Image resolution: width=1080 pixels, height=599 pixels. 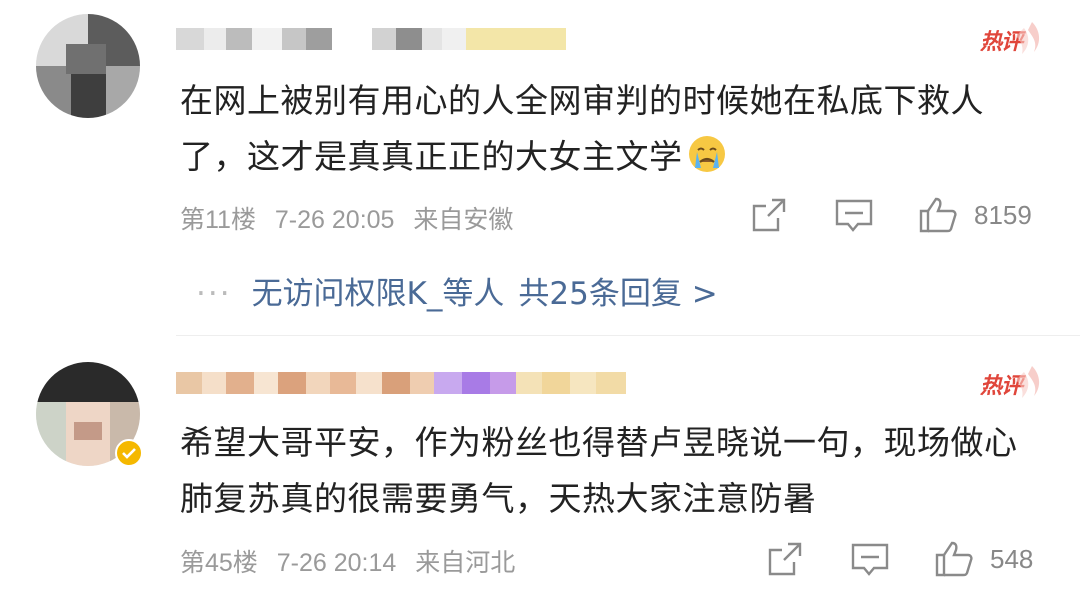 I want to click on comment-divider, so click(x=628, y=335).